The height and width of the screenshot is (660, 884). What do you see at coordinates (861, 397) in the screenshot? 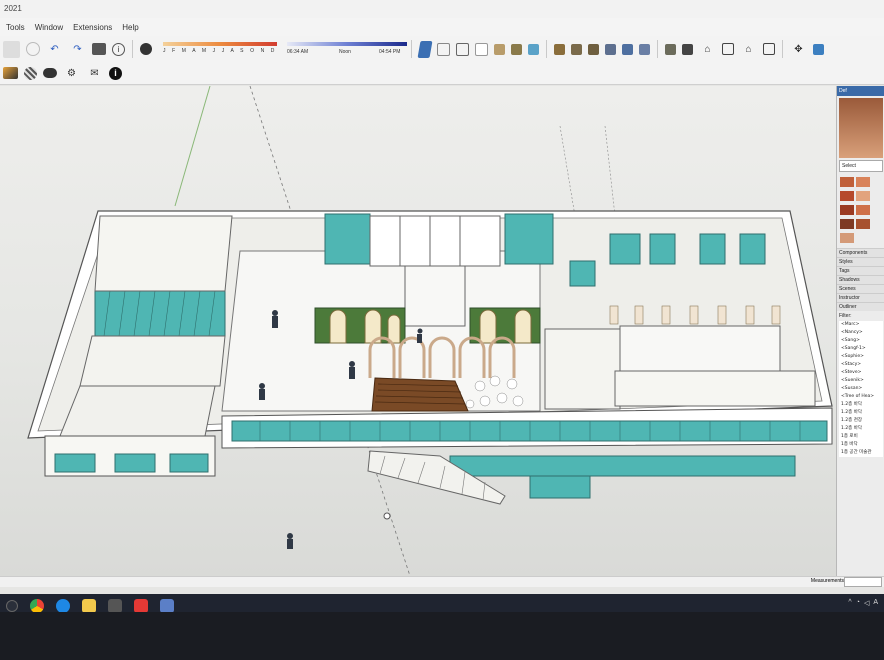
I see `outliner-item: <Tree of Hea>` at bounding box center [861, 397].